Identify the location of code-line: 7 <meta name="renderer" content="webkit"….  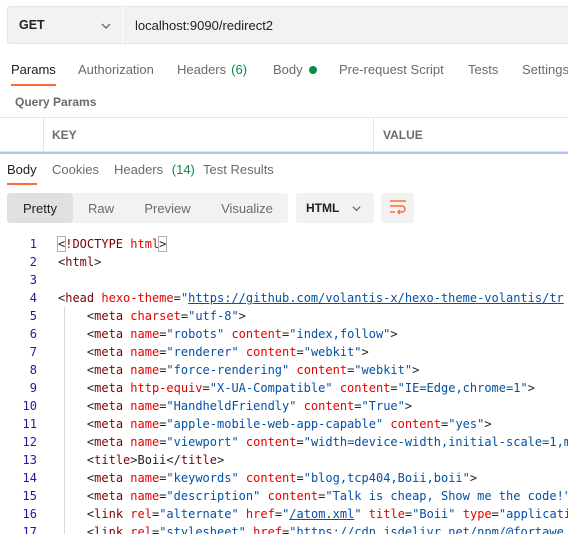
(284, 352).